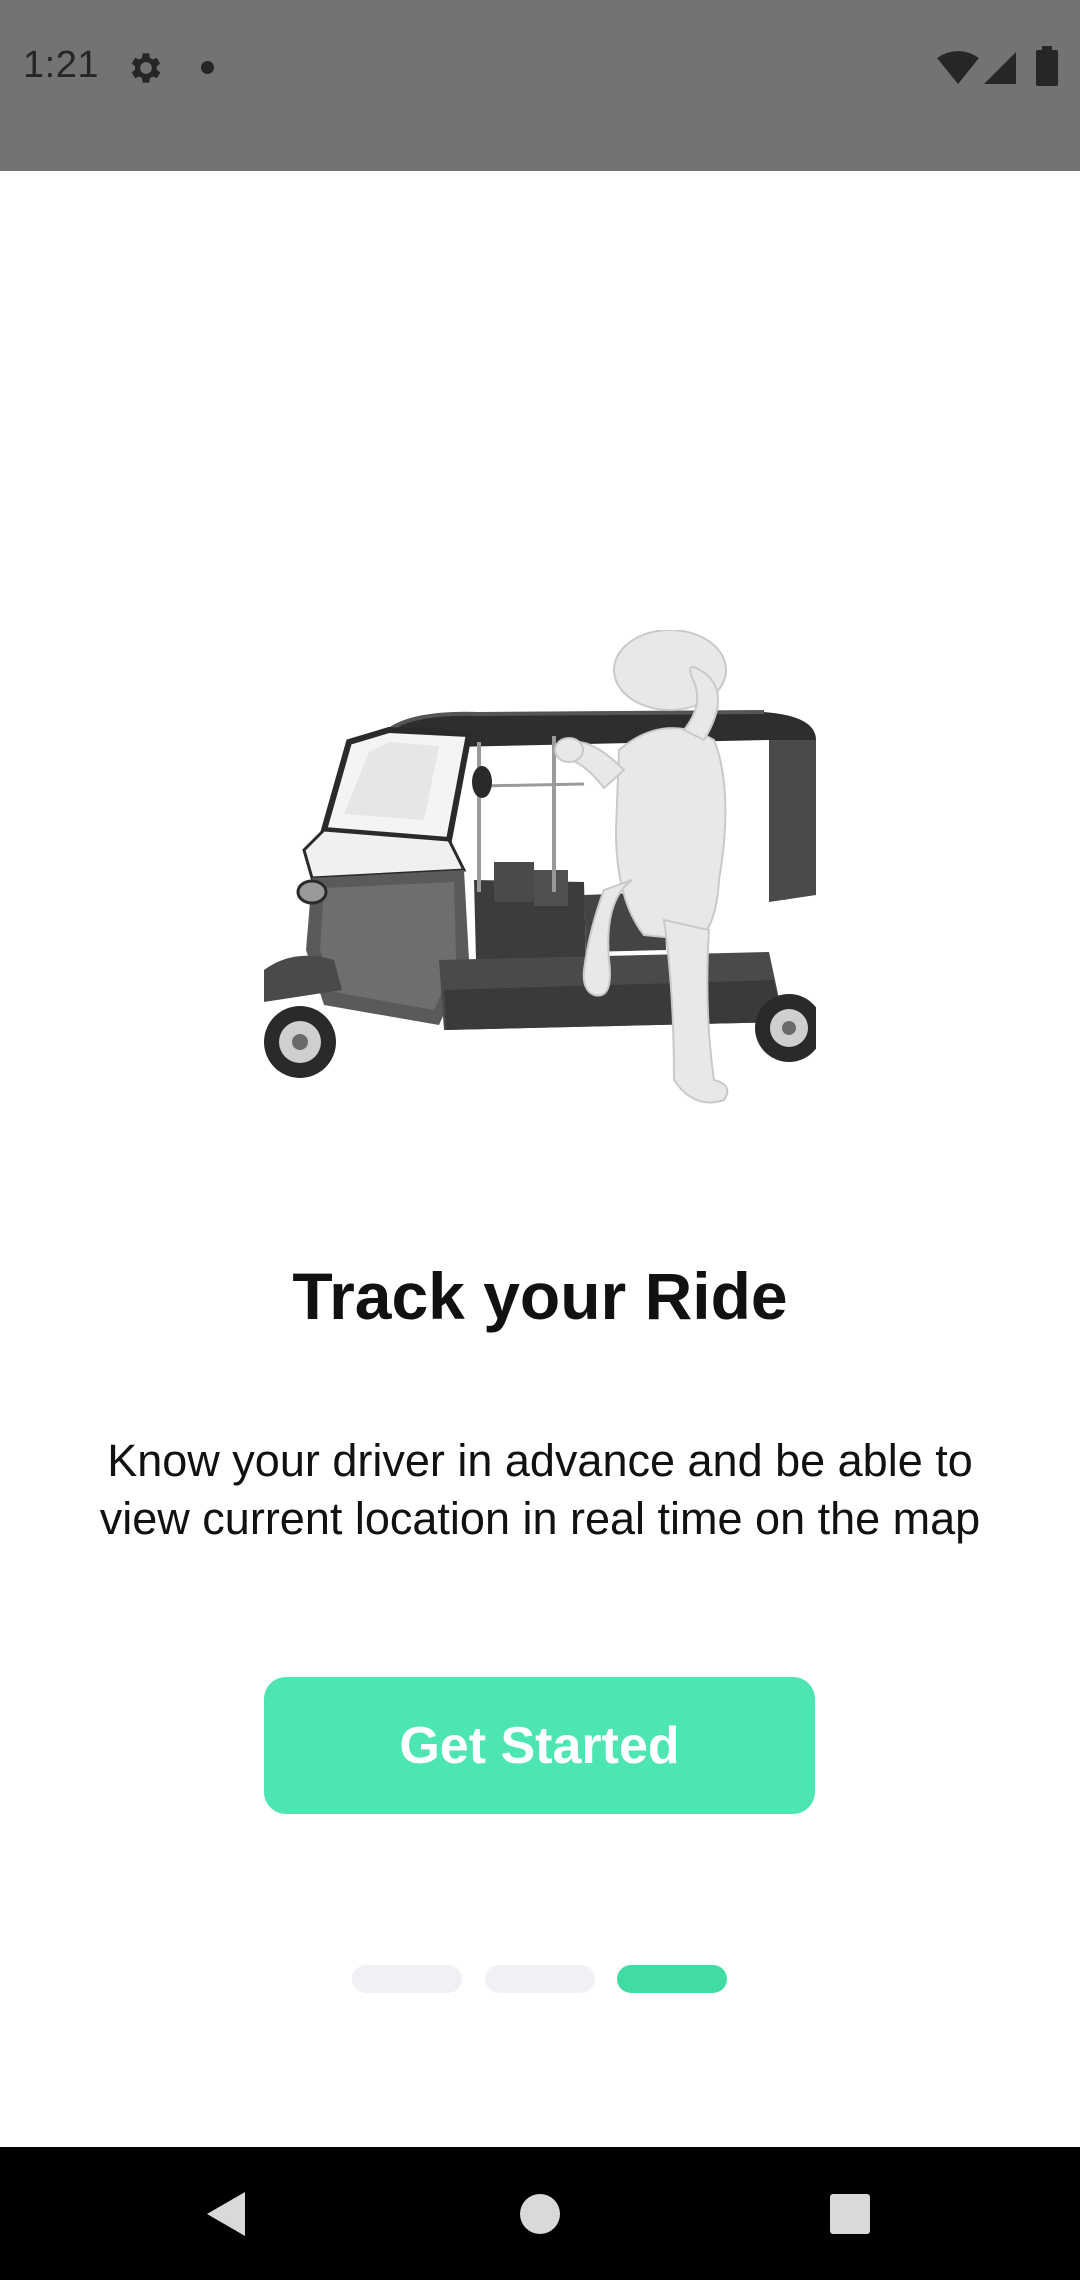 This screenshot has height=2280, width=1080. What do you see at coordinates (540, 867) in the screenshot?
I see `rickshaw-illustration` at bounding box center [540, 867].